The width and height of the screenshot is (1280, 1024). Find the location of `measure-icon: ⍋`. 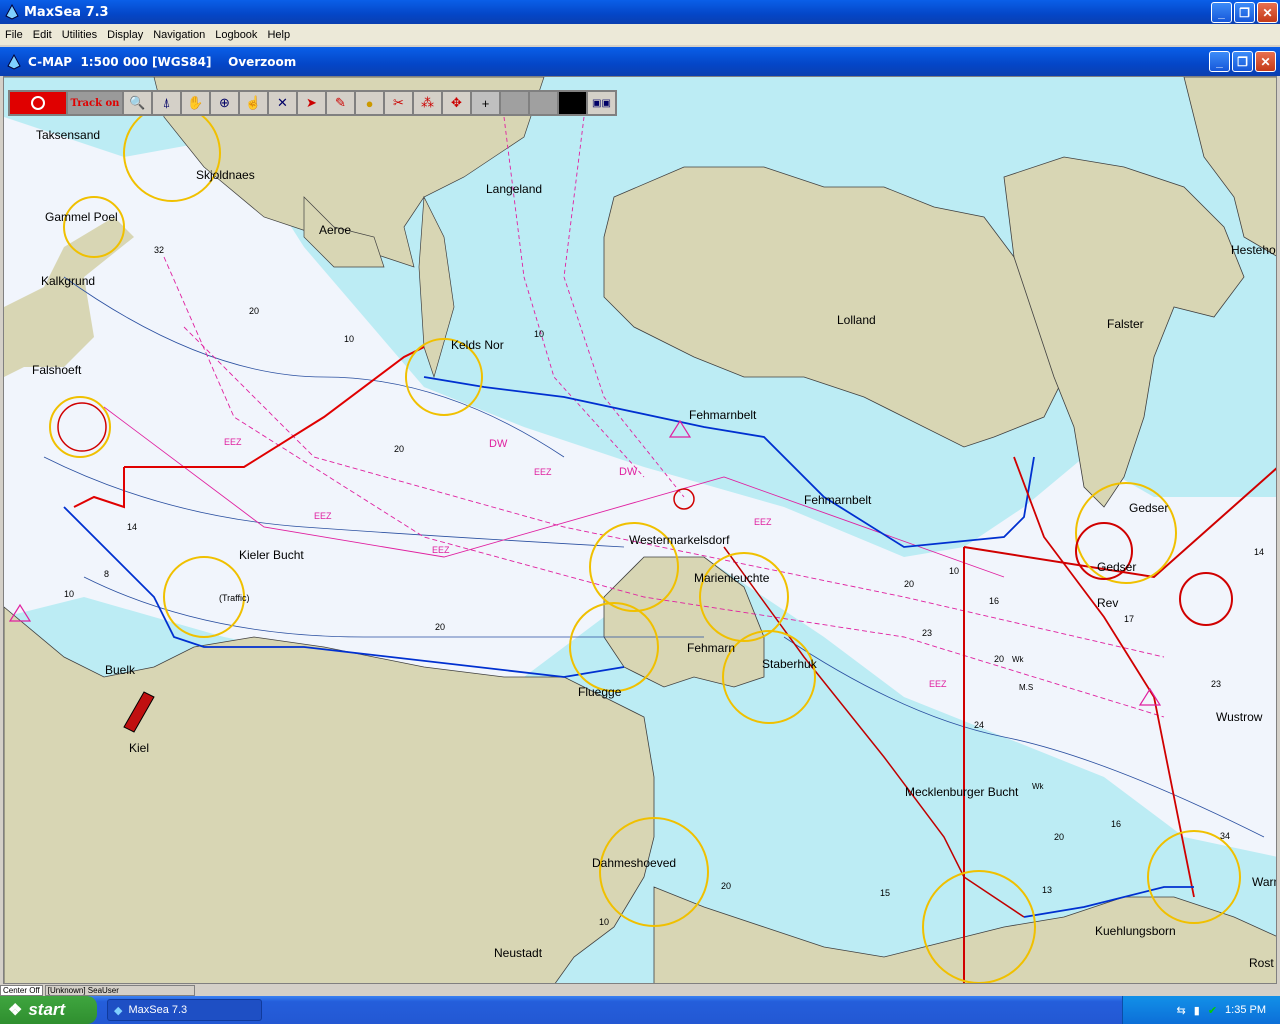

measure-icon: ⍋ is located at coordinates (166, 103).